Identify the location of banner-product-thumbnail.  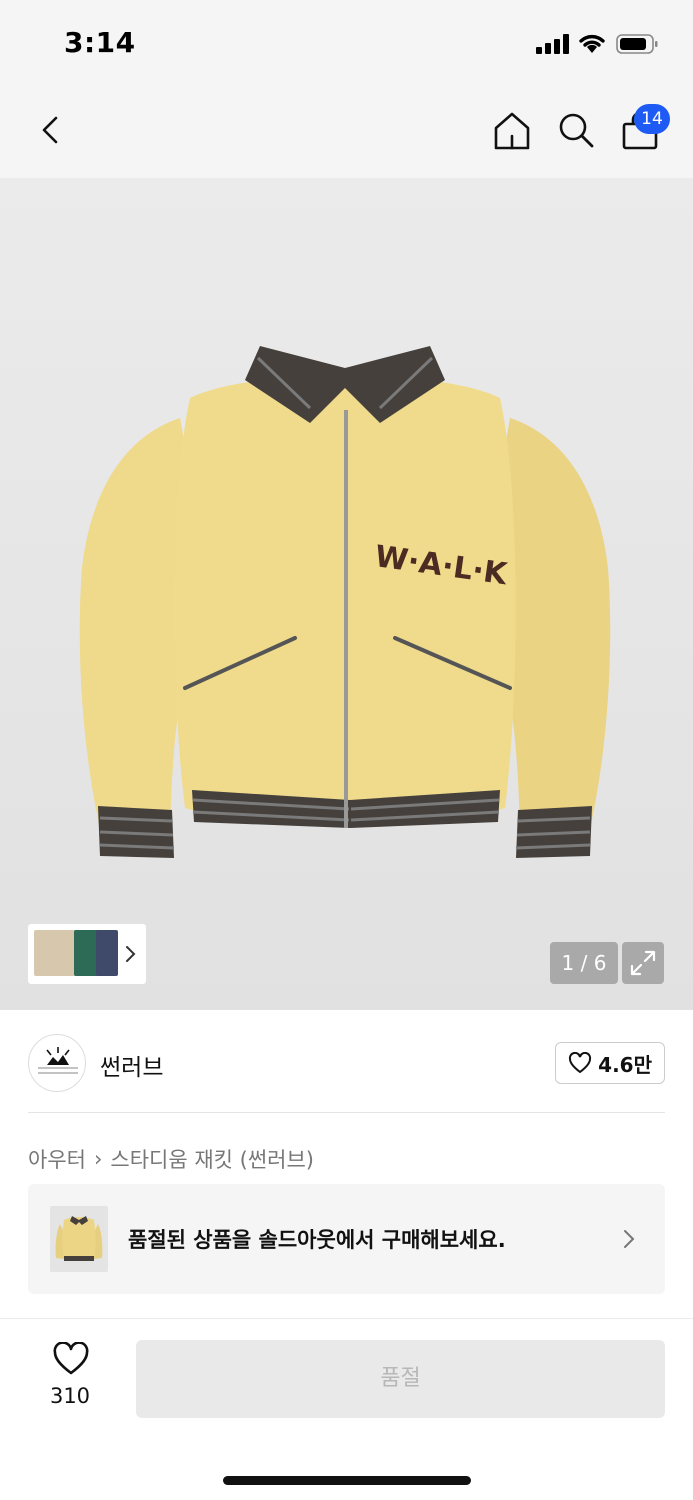
(79, 1239).